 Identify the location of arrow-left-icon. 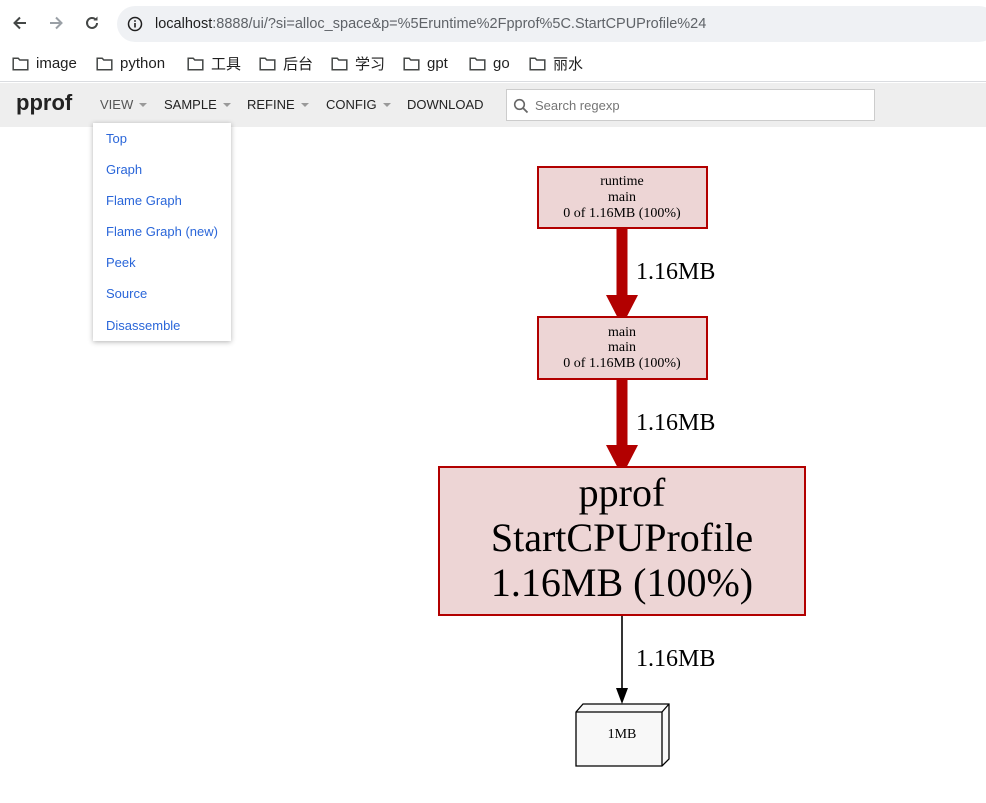
(19, 23).